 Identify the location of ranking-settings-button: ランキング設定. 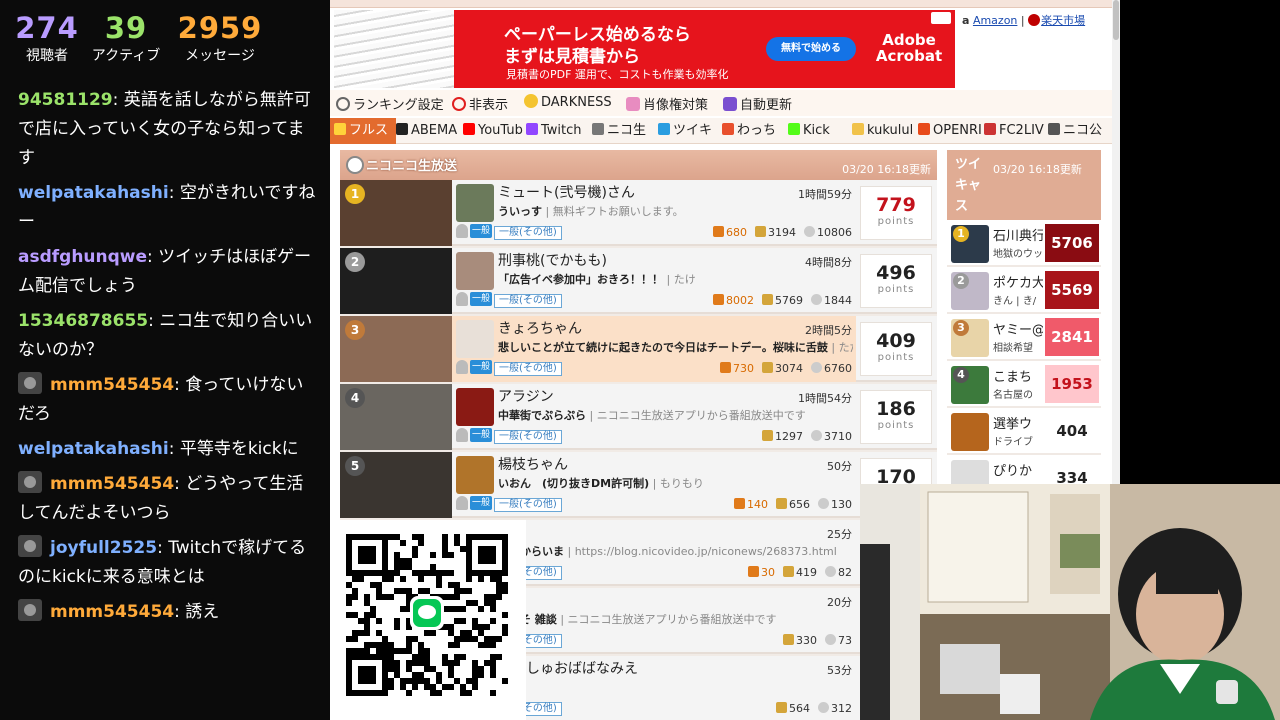
(390, 103).